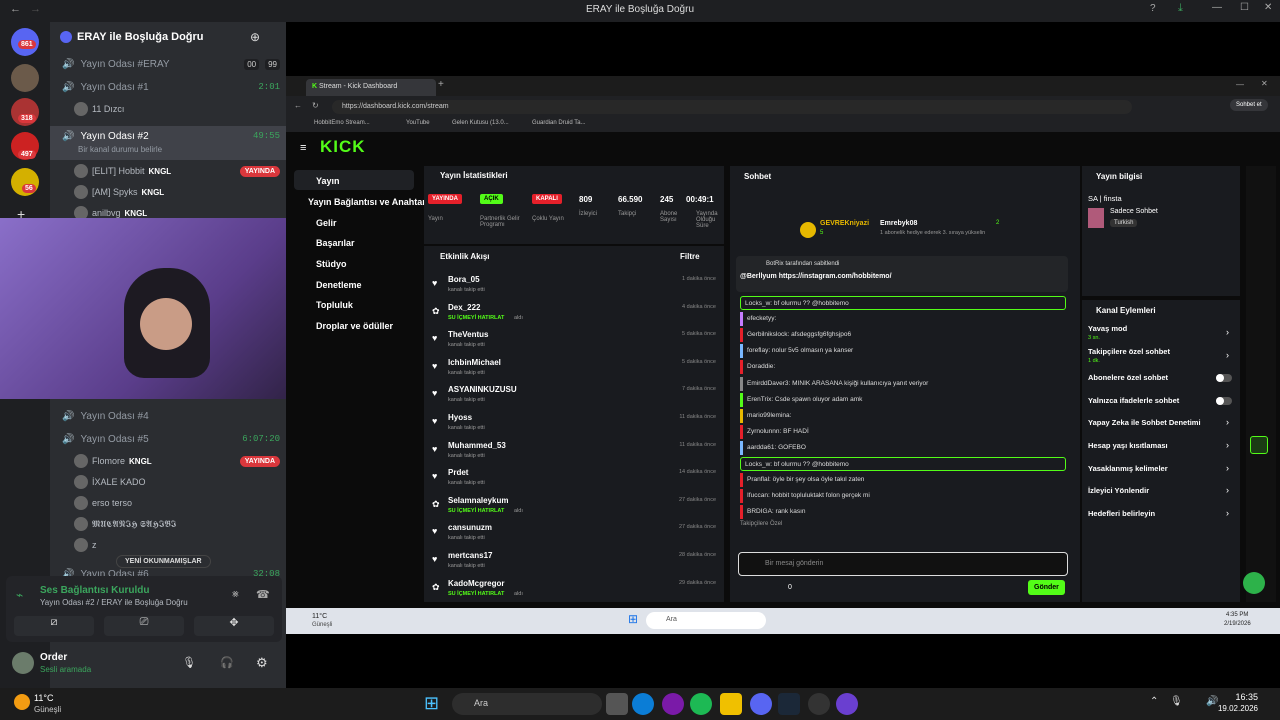 This screenshot has height=720, width=1280. Describe the element at coordinates (235, 594) in the screenshot. I see `noise-suppression-icon: ⨳` at that location.